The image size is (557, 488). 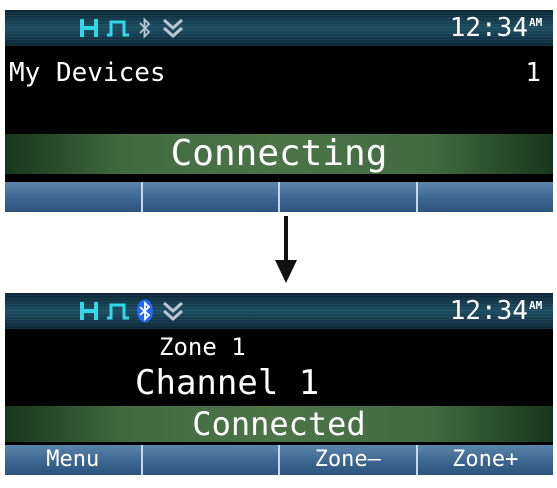 I want to click on softkey-zone-up: Zone+, so click(x=486, y=460).